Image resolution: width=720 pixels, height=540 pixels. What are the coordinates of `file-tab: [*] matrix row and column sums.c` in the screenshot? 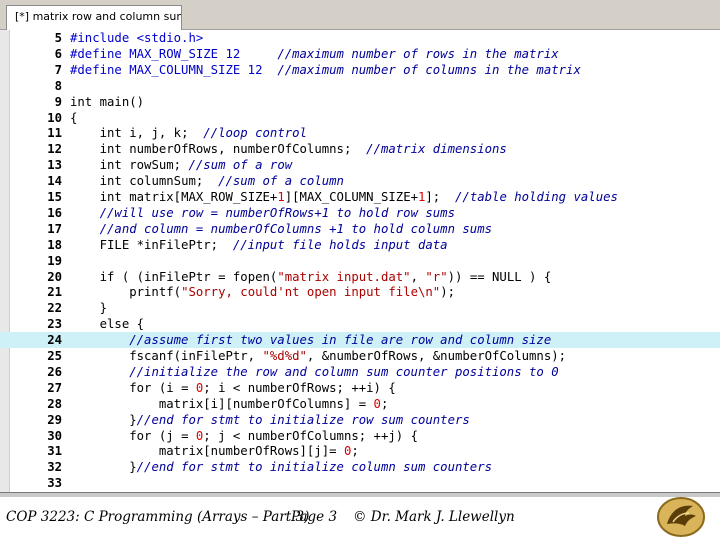 It's located at (94, 17).